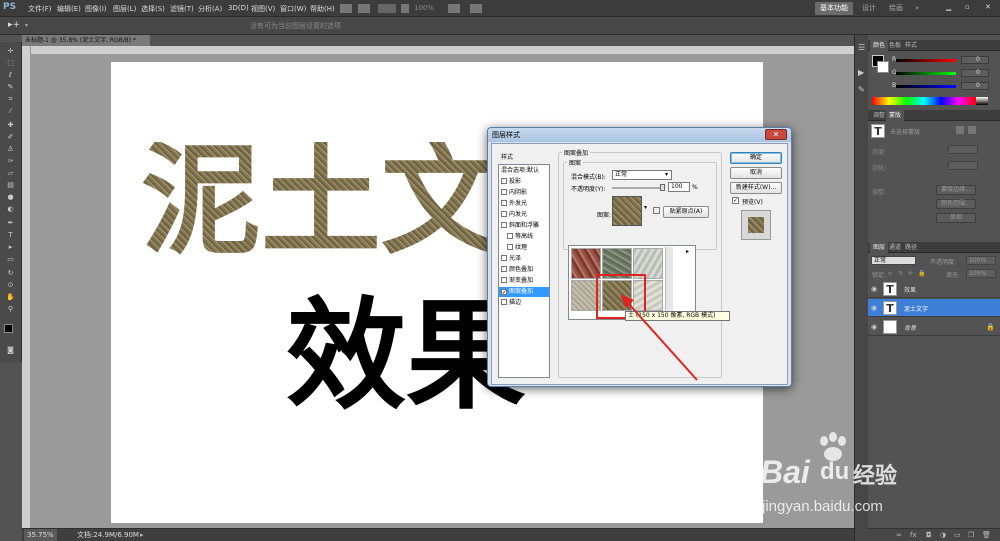 The height and width of the screenshot is (541, 1000). What do you see at coordinates (924, 101) in the screenshot?
I see `color-ramp` at bounding box center [924, 101].